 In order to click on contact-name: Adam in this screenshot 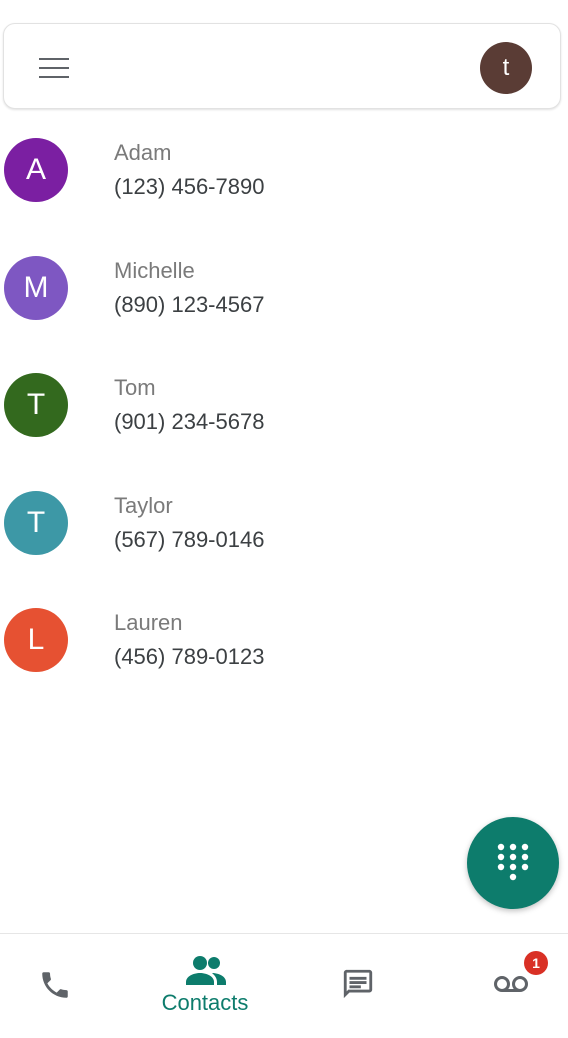, I will do `click(143, 152)`.